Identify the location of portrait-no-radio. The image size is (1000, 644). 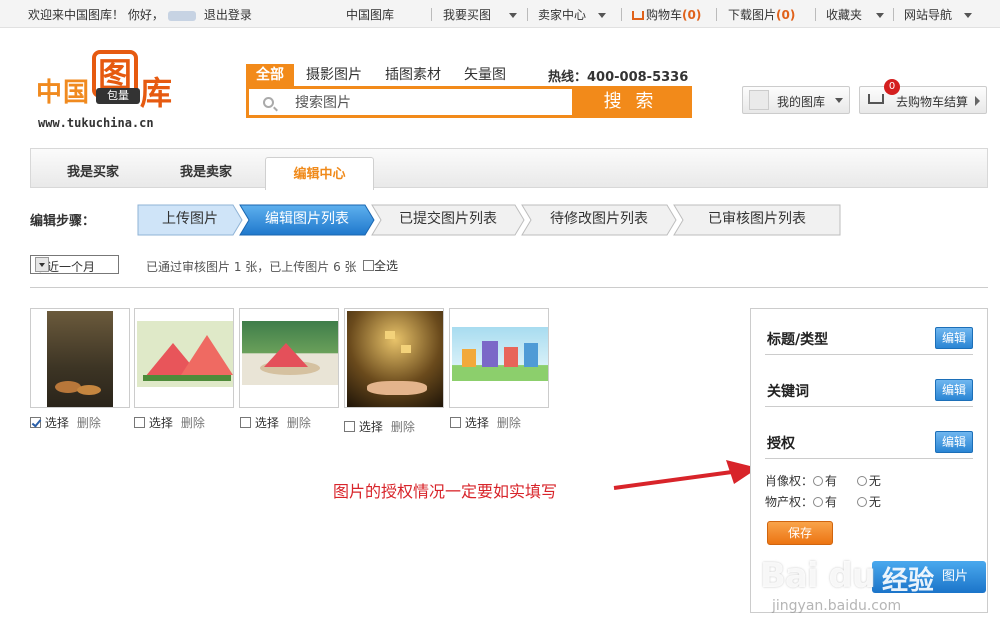
(861, 481).